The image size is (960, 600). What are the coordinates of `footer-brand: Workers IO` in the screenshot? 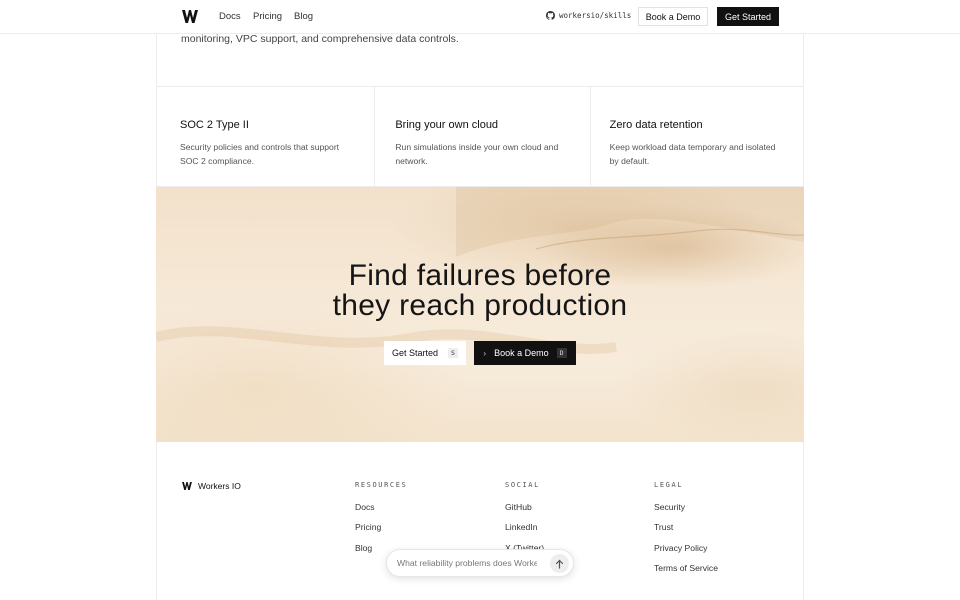 It's located at (211, 486).